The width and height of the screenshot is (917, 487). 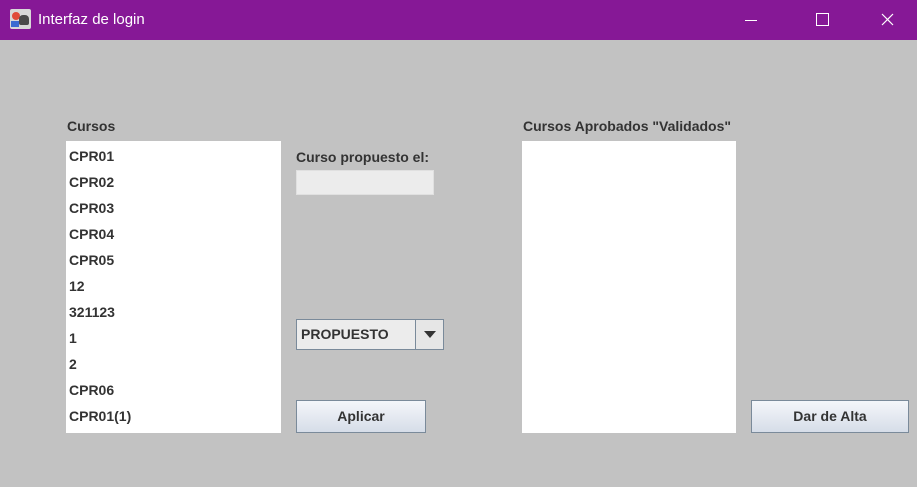 I want to click on chevron-down-icon, so click(x=430, y=334).